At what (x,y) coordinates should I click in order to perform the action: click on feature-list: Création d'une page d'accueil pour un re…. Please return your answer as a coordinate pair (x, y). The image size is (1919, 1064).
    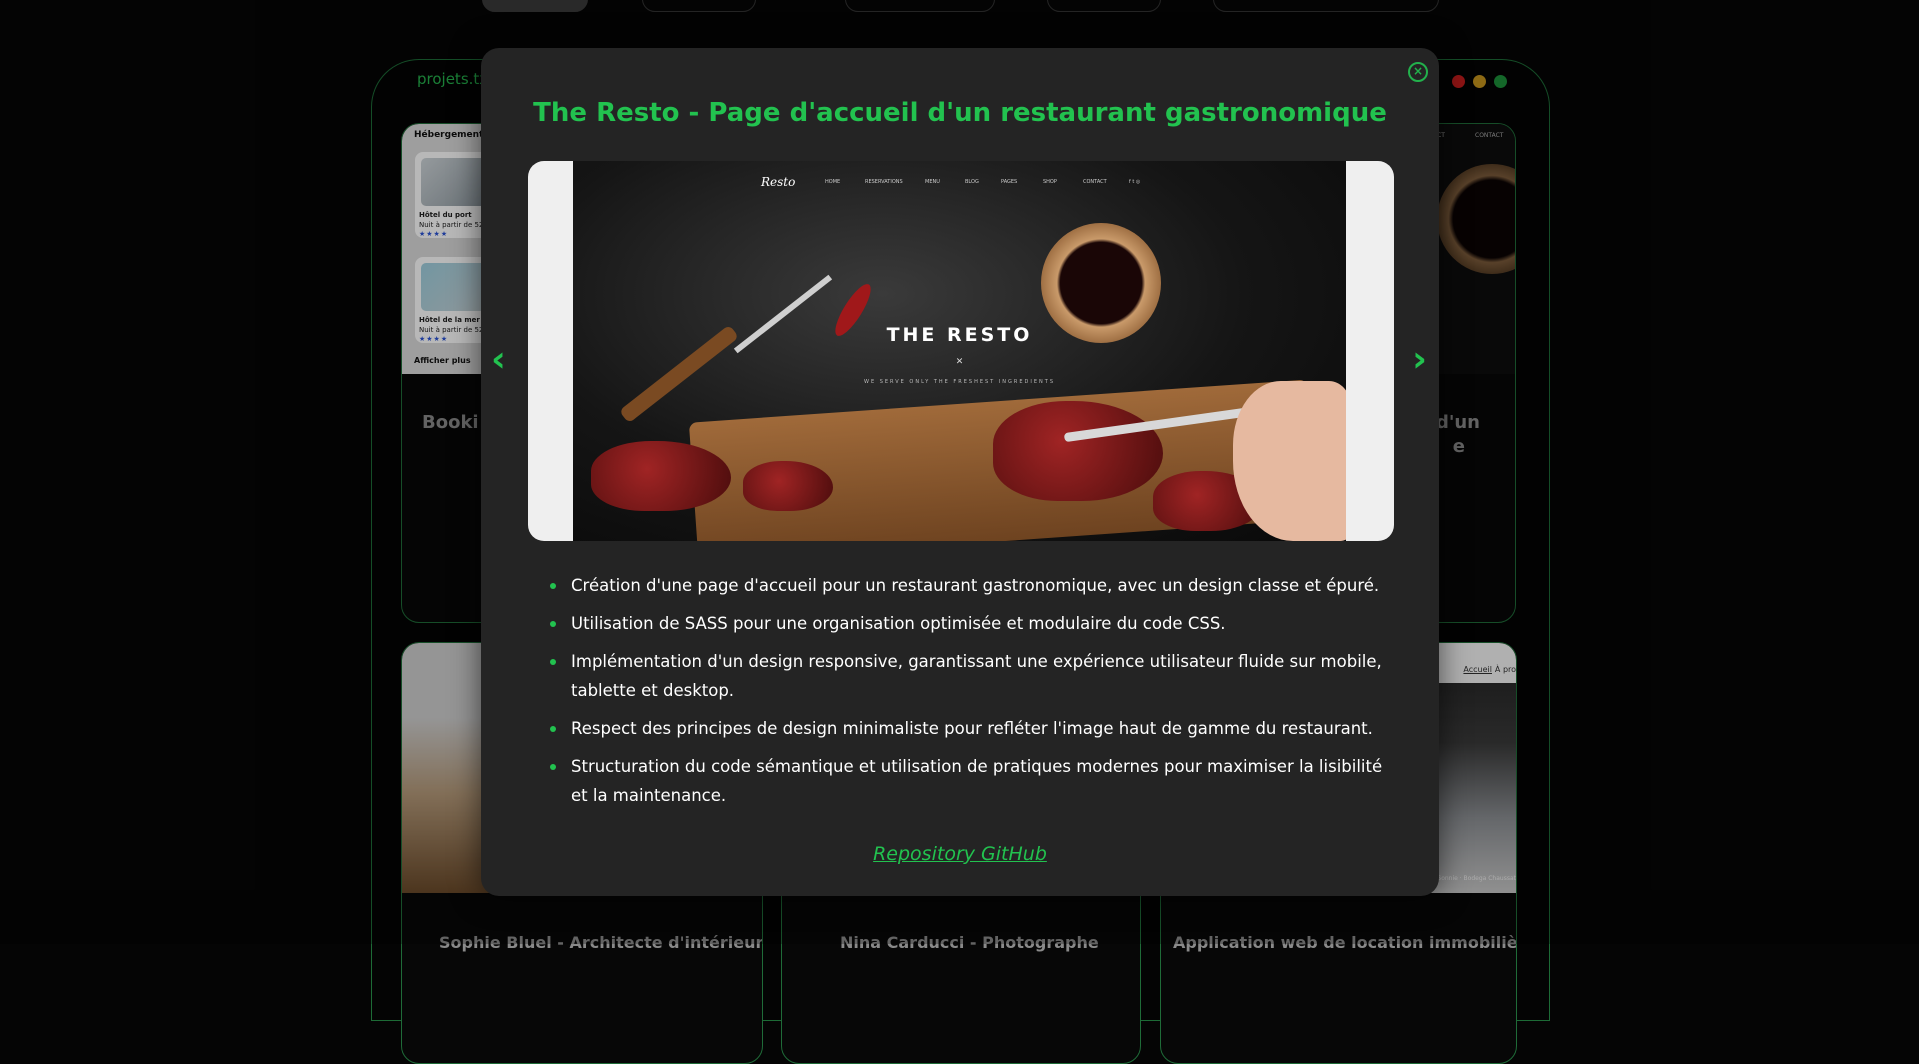
    Looking at the image, I should click on (969, 695).